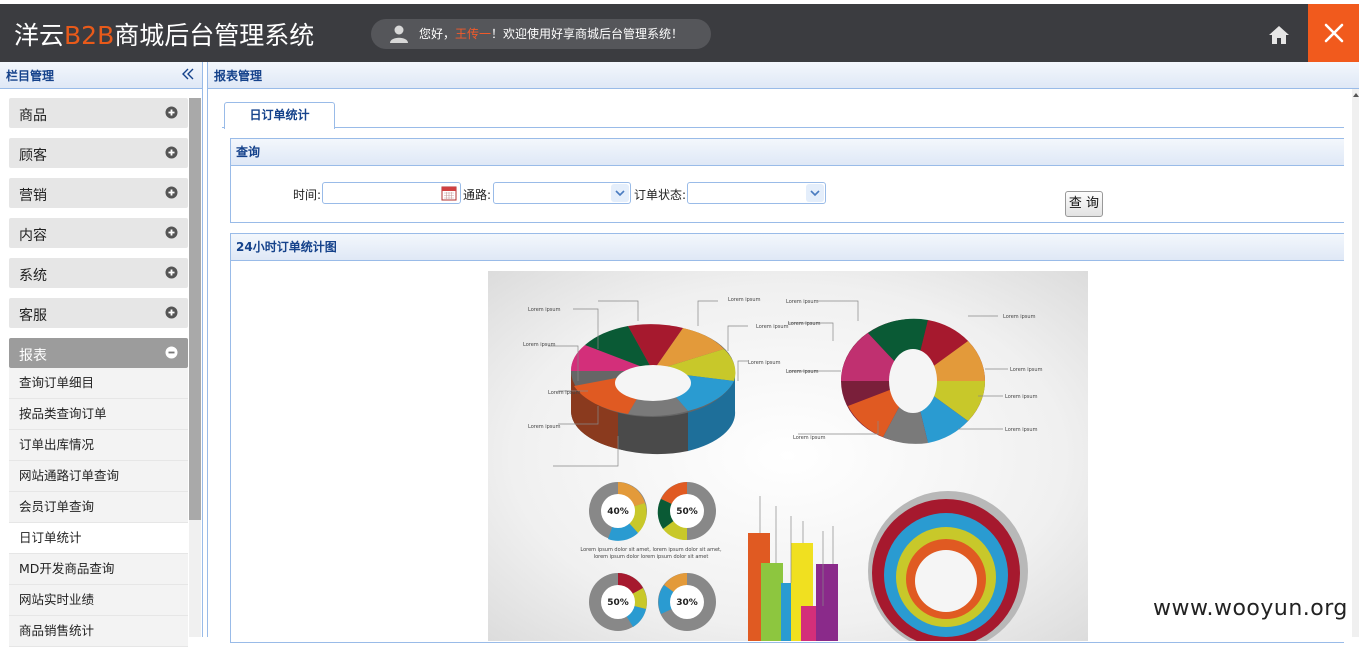 The image size is (1359, 647). I want to click on sidebar-item-md-products: MD开发商品查询, so click(98, 569).